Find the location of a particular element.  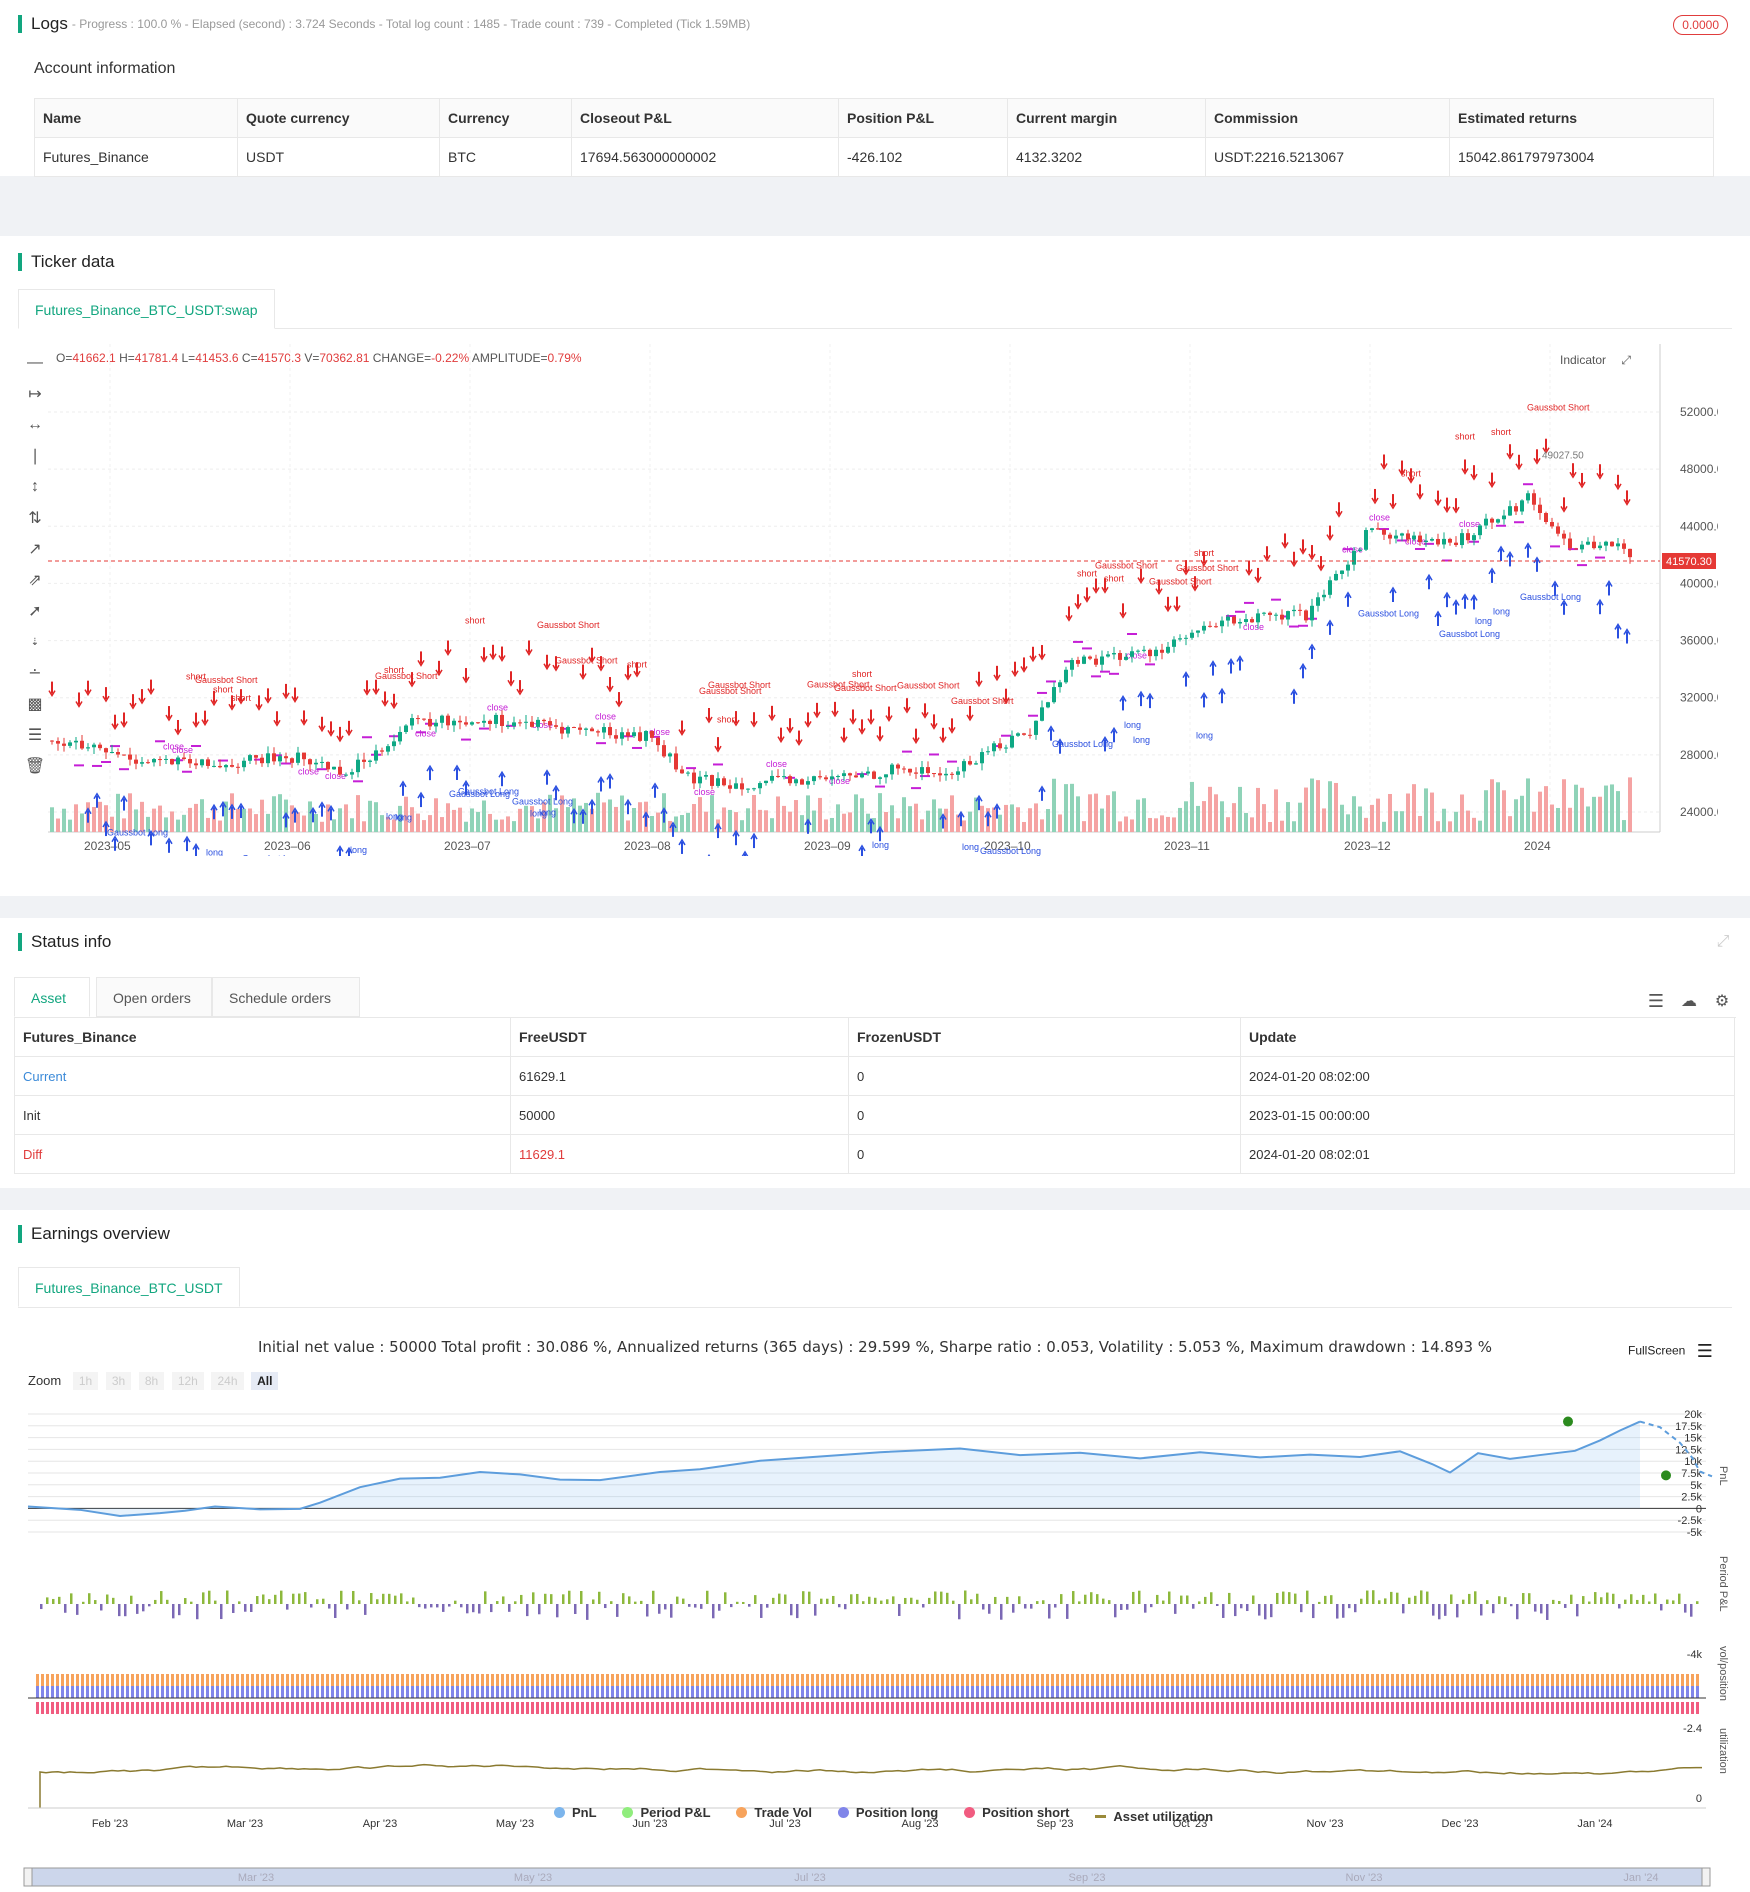

fib-channel-icon: ▩ is located at coordinates (35, 704).